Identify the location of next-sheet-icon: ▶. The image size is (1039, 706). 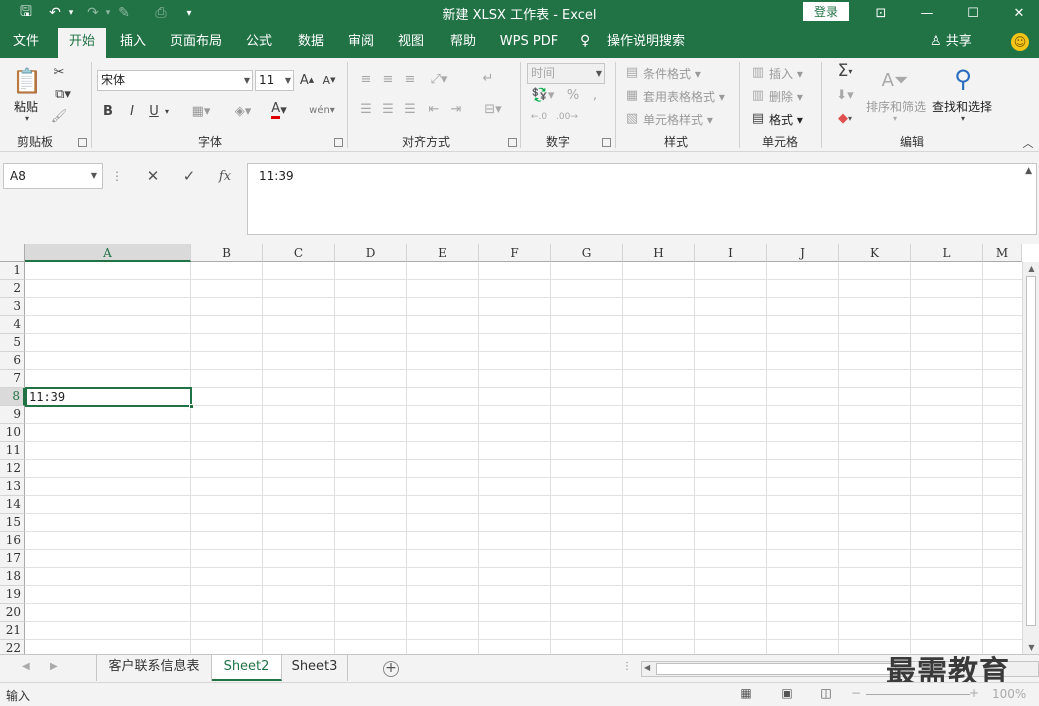
(54, 666).